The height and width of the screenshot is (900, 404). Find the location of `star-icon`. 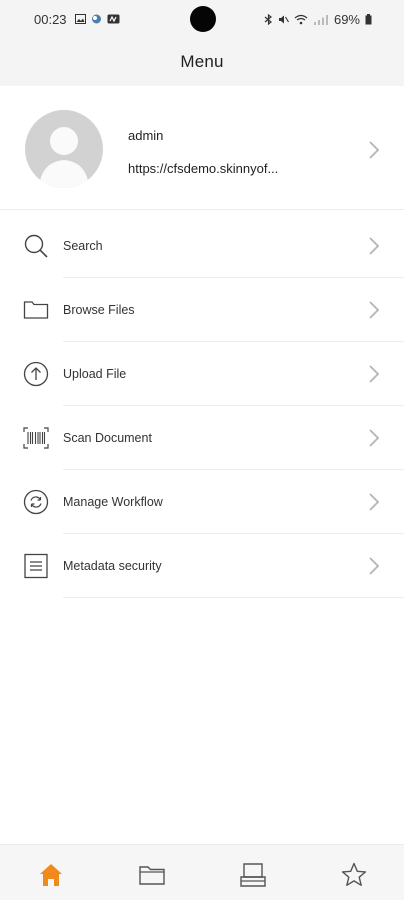

star-icon is located at coordinates (354, 875).